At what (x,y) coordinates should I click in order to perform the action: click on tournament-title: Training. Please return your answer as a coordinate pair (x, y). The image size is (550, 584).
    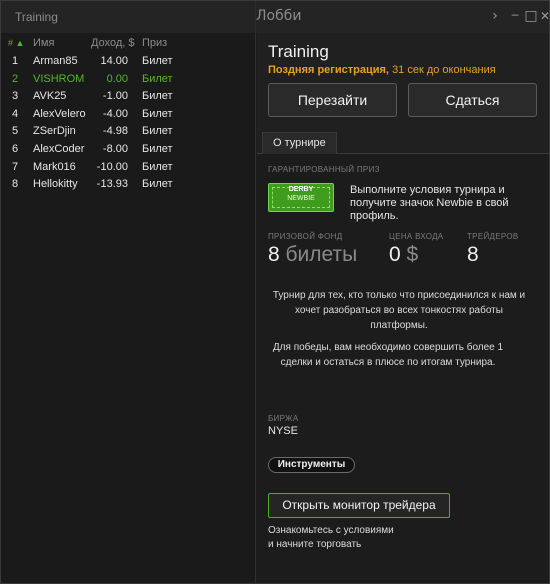
    Looking at the image, I should click on (298, 51).